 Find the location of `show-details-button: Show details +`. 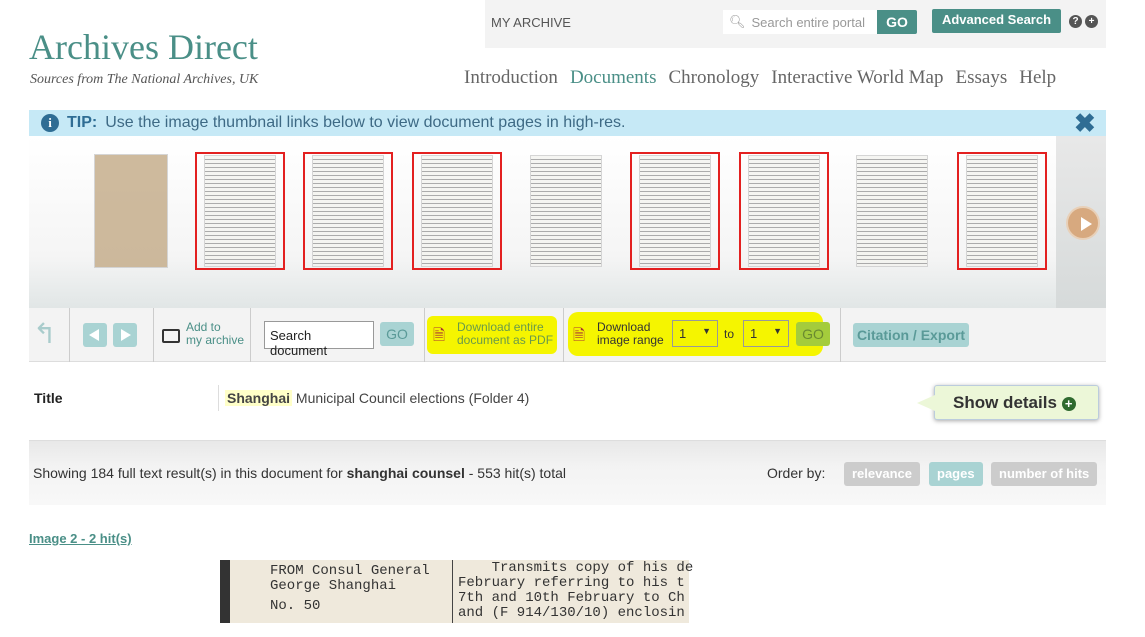

show-details-button: Show details + is located at coordinates (1008, 402).